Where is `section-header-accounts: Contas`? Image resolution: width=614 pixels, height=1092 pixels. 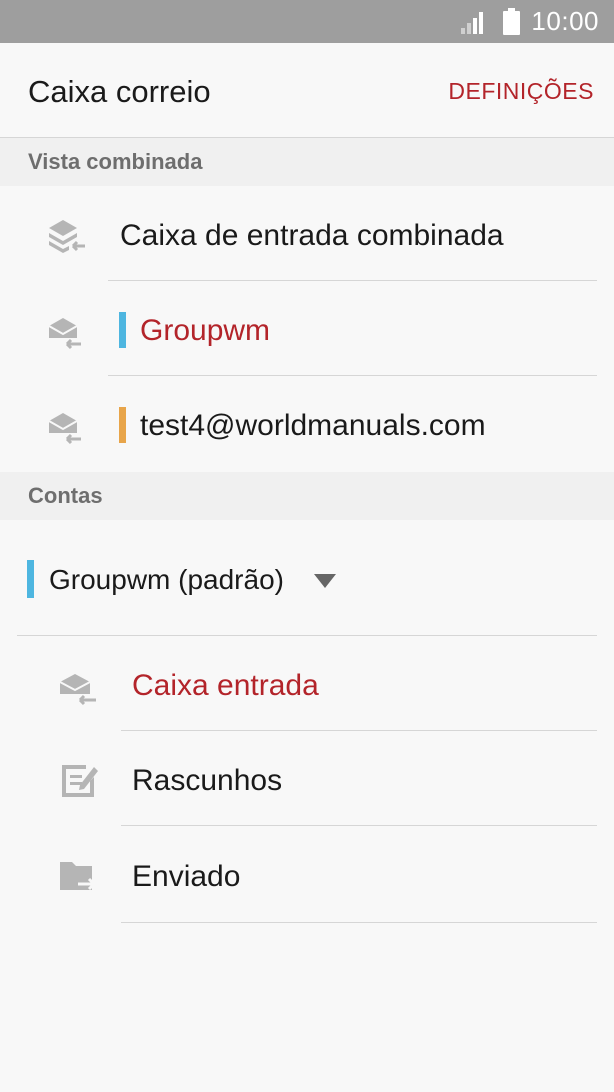
section-header-accounts: Contas is located at coordinates (307, 496).